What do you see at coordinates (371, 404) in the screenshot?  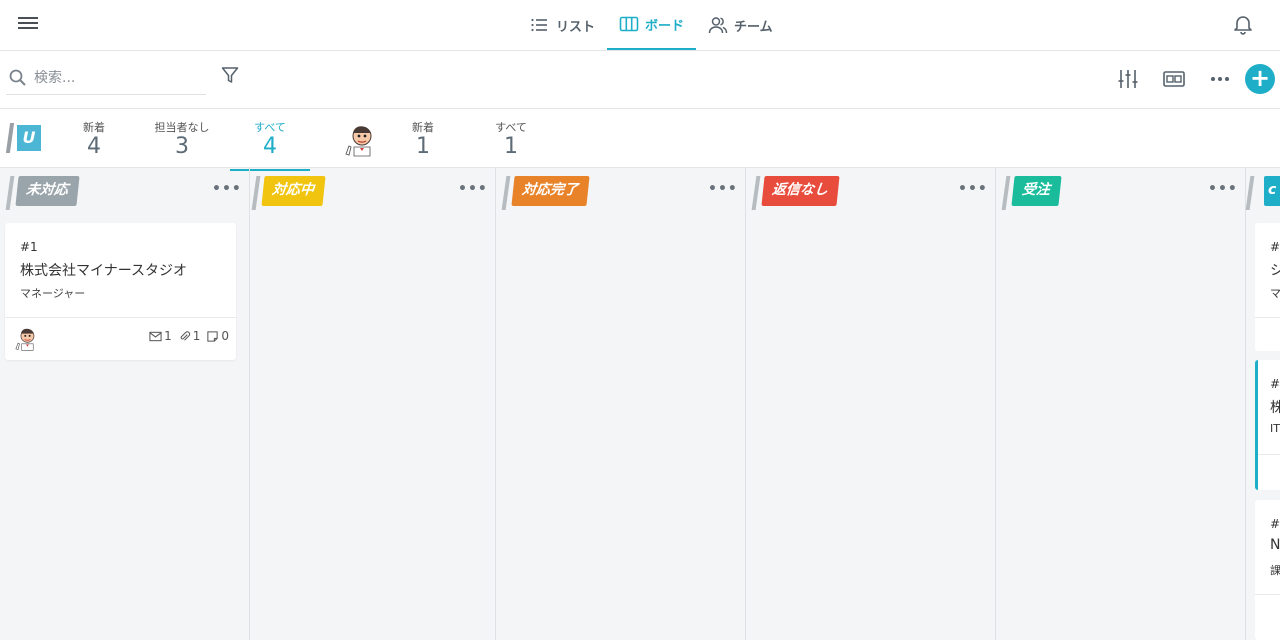 I see `column-in-progress: 対応中 •••` at bounding box center [371, 404].